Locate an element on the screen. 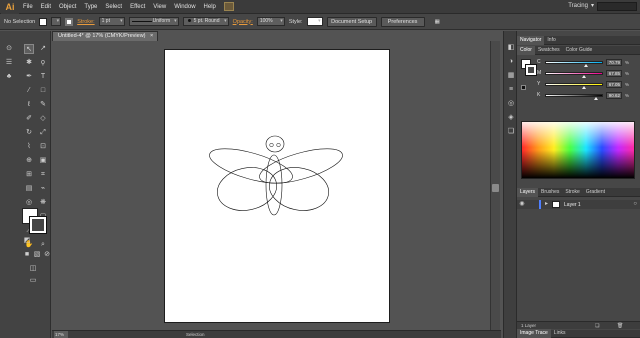 Image resolution: width=640 pixels, height=338 pixels. butterfly-body is located at coordinates (274, 185).